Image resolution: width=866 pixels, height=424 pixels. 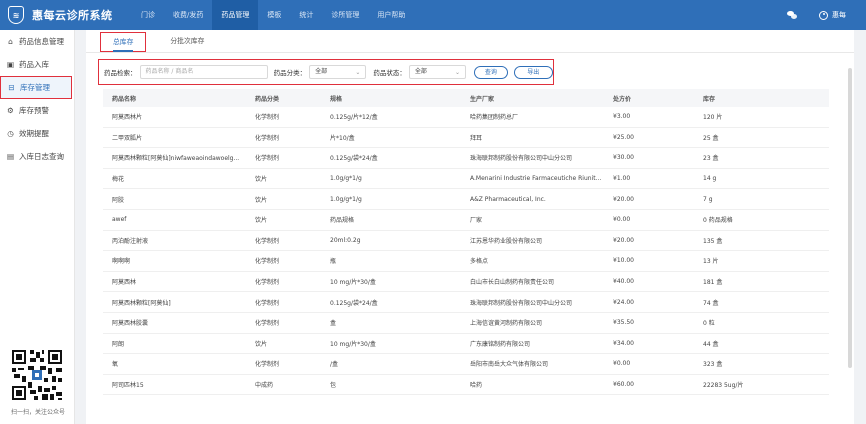 What do you see at coordinates (466, 323) in the screenshot?
I see `table-row: 阿莫西林胶囊 化学制剂 盒 上海信谊黄河制药有限公司 ¥35.50 0 粒` at bounding box center [466, 323].